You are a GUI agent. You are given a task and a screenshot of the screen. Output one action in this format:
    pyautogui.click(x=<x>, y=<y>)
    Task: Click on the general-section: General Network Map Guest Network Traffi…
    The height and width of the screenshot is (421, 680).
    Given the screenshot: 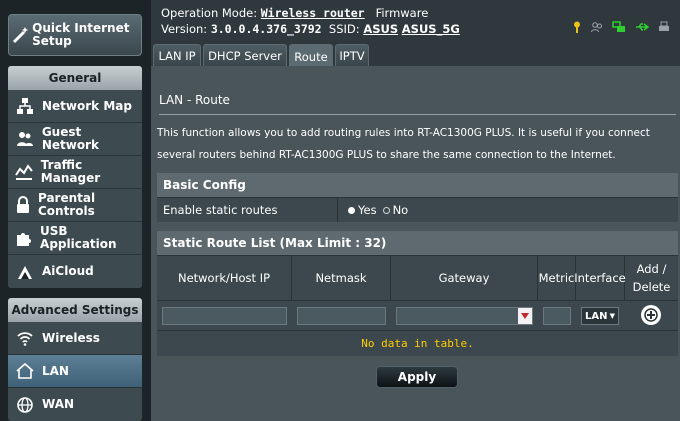 What is the action you would take?
    pyautogui.click(x=75, y=177)
    